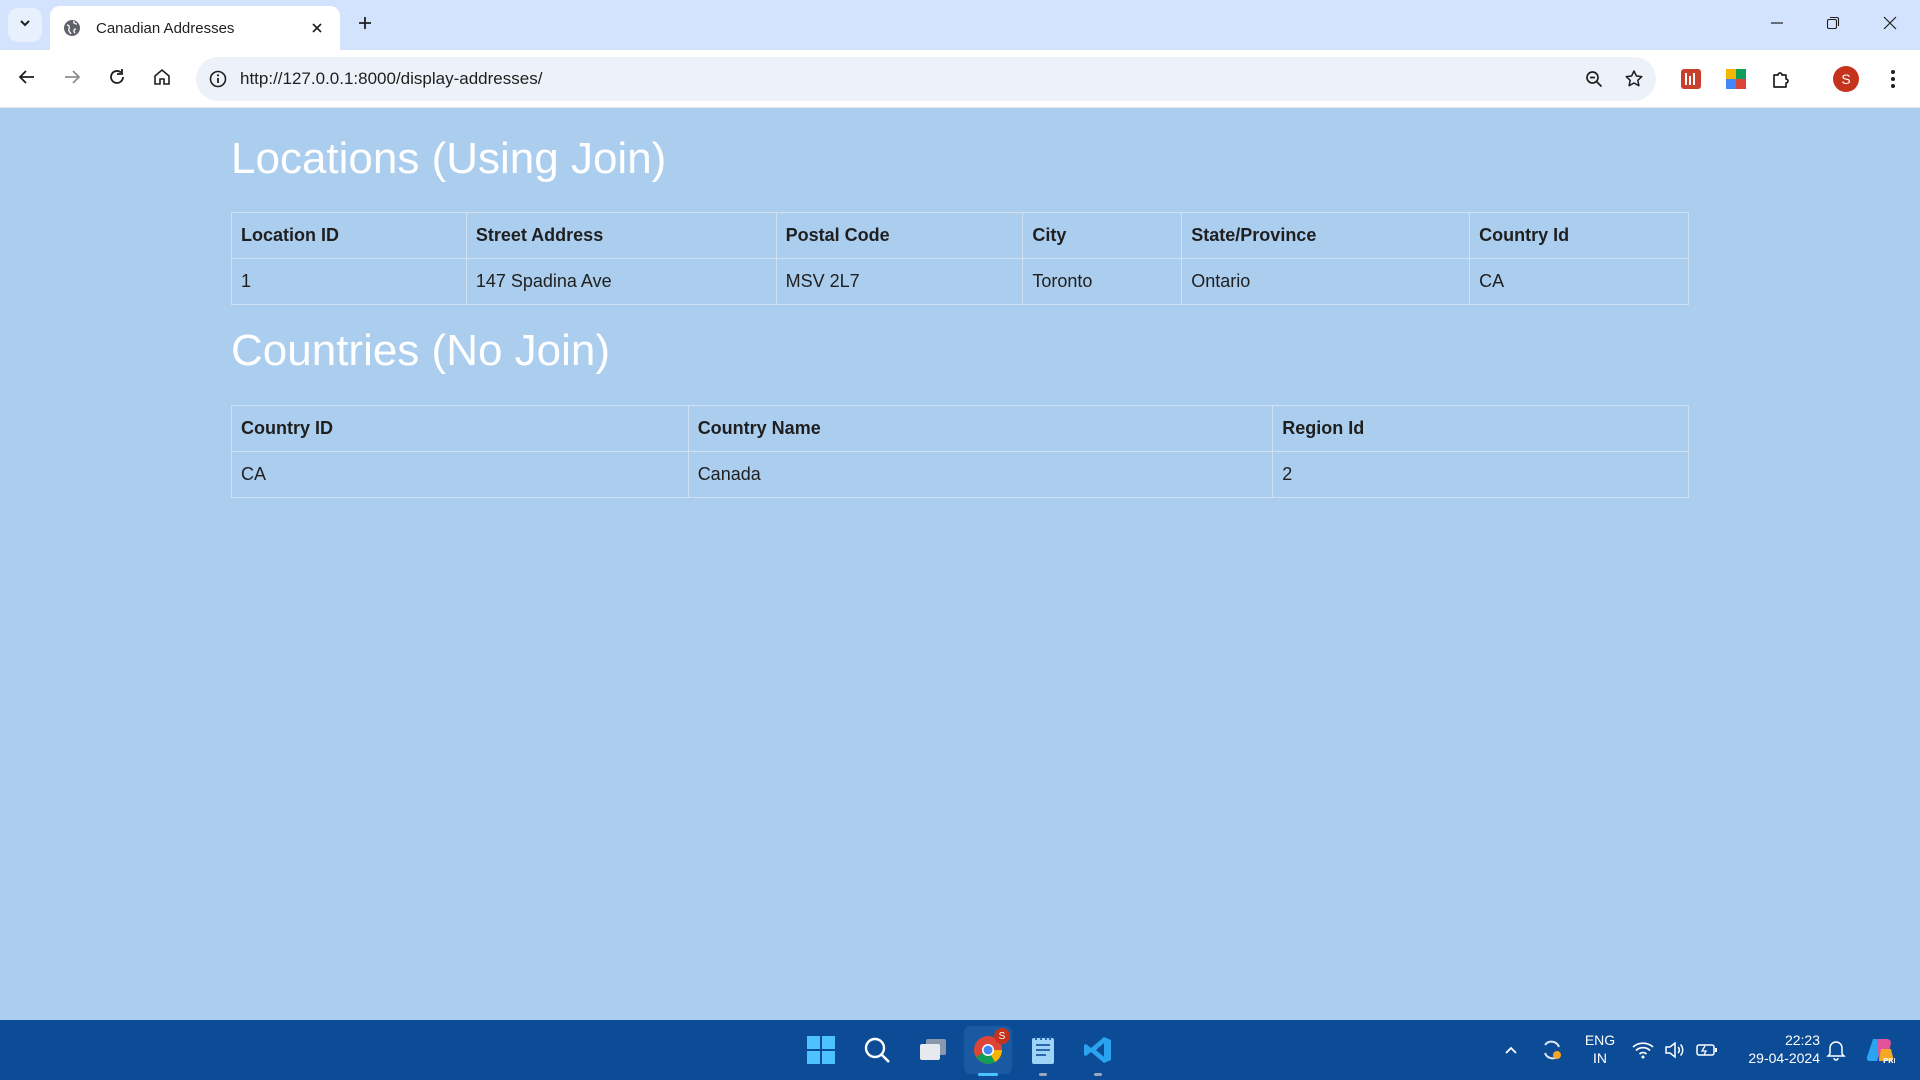 This screenshot has height=1080, width=1920. I want to click on table-cell: Canada, so click(980, 474).